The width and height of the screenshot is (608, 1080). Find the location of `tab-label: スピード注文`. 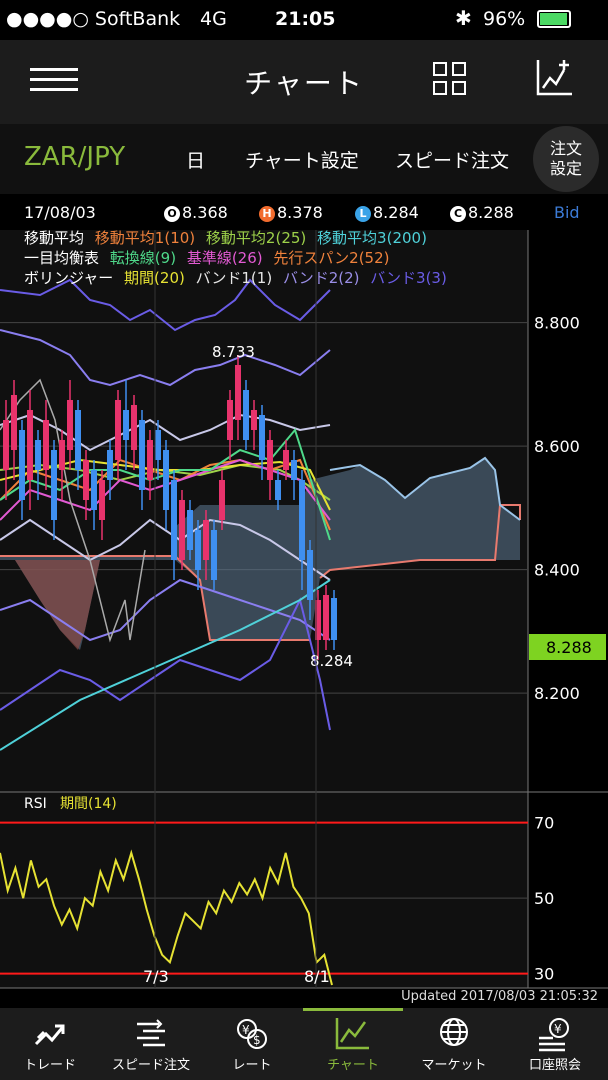

tab-label: スピード注文 is located at coordinates (150, 1065).